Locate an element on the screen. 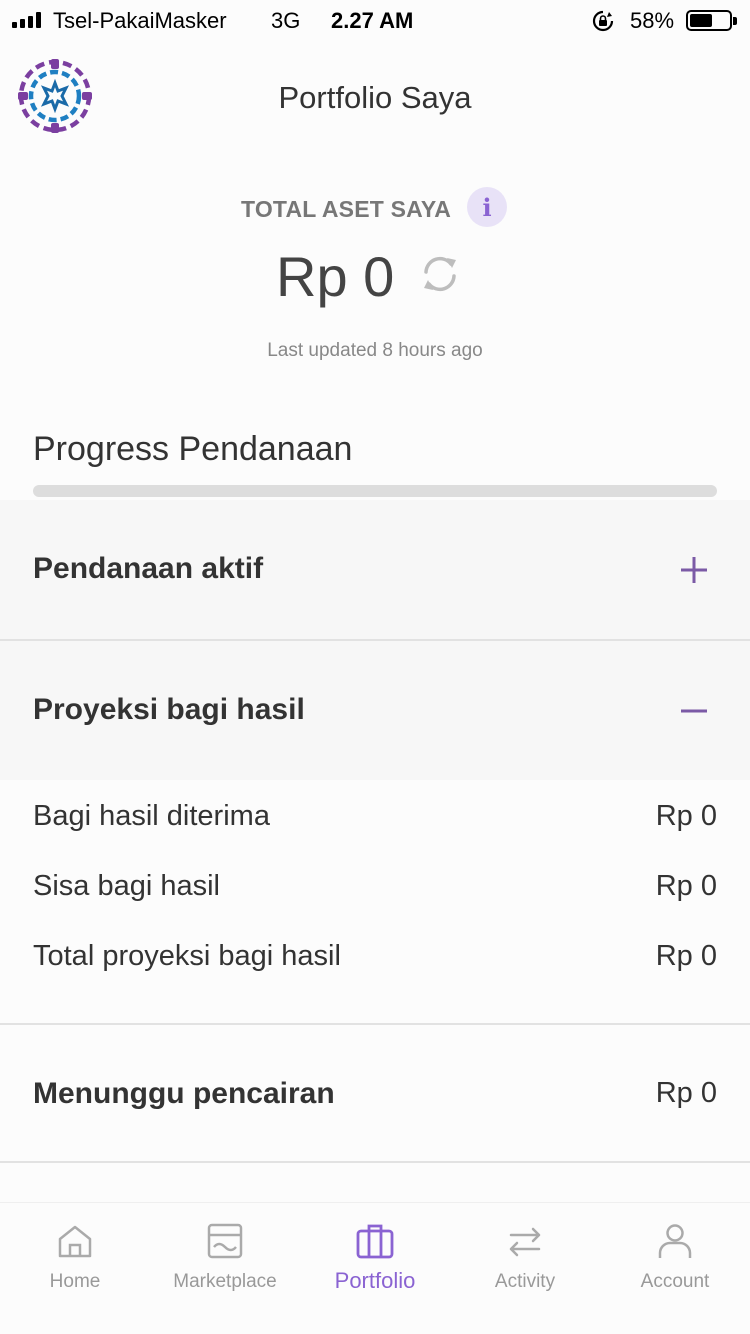 The height and width of the screenshot is (1334, 750). carrier-name: Tsel-PakaiMasker is located at coordinates (140, 20).